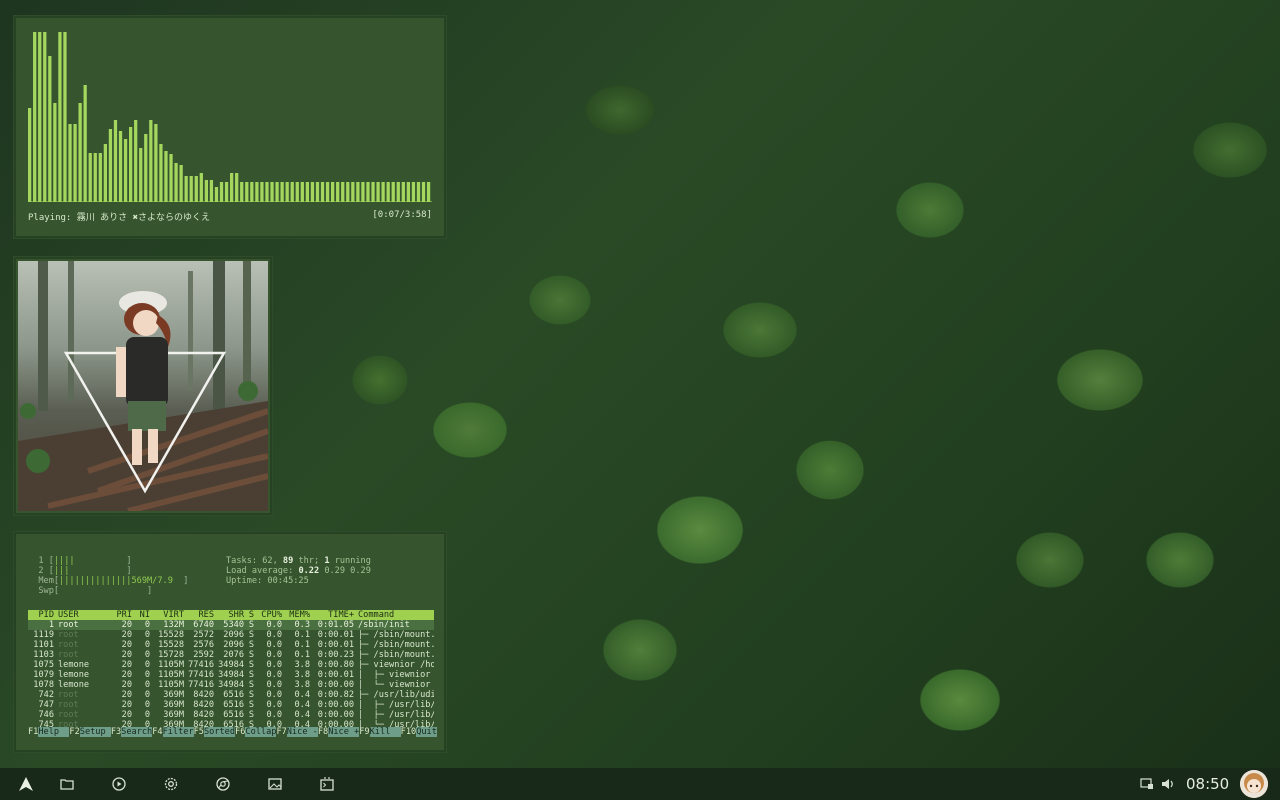  Describe the element at coordinates (143, 386) in the screenshot. I see `image-viewer-window` at that location.